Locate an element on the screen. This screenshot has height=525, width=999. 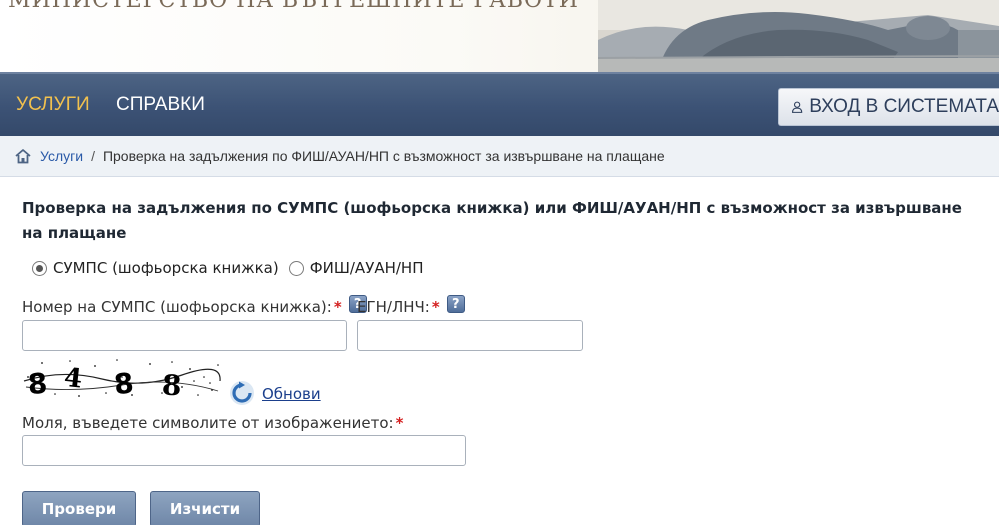
home-icon is located at coordinates (23, 156).